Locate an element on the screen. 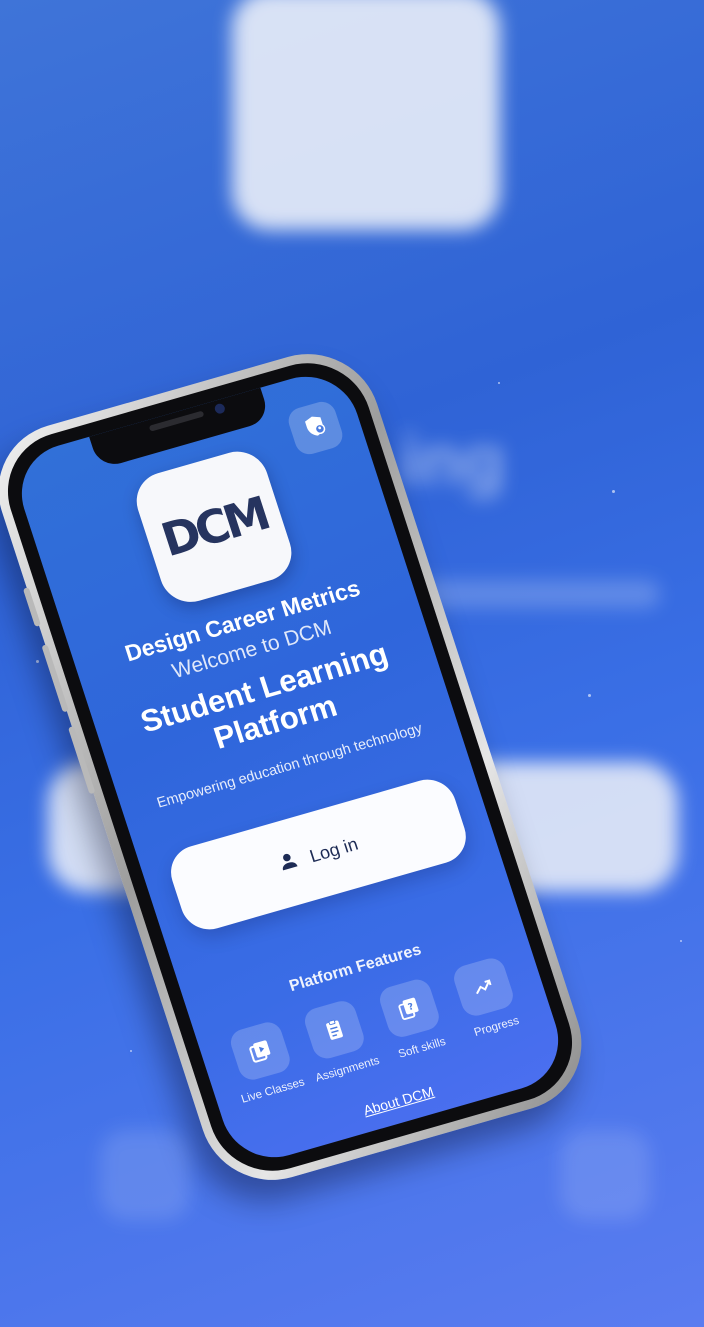 Image resolution: width=704 pixels, height=1327 pixels. shield-person-icon is located at coordinates (315, 428).